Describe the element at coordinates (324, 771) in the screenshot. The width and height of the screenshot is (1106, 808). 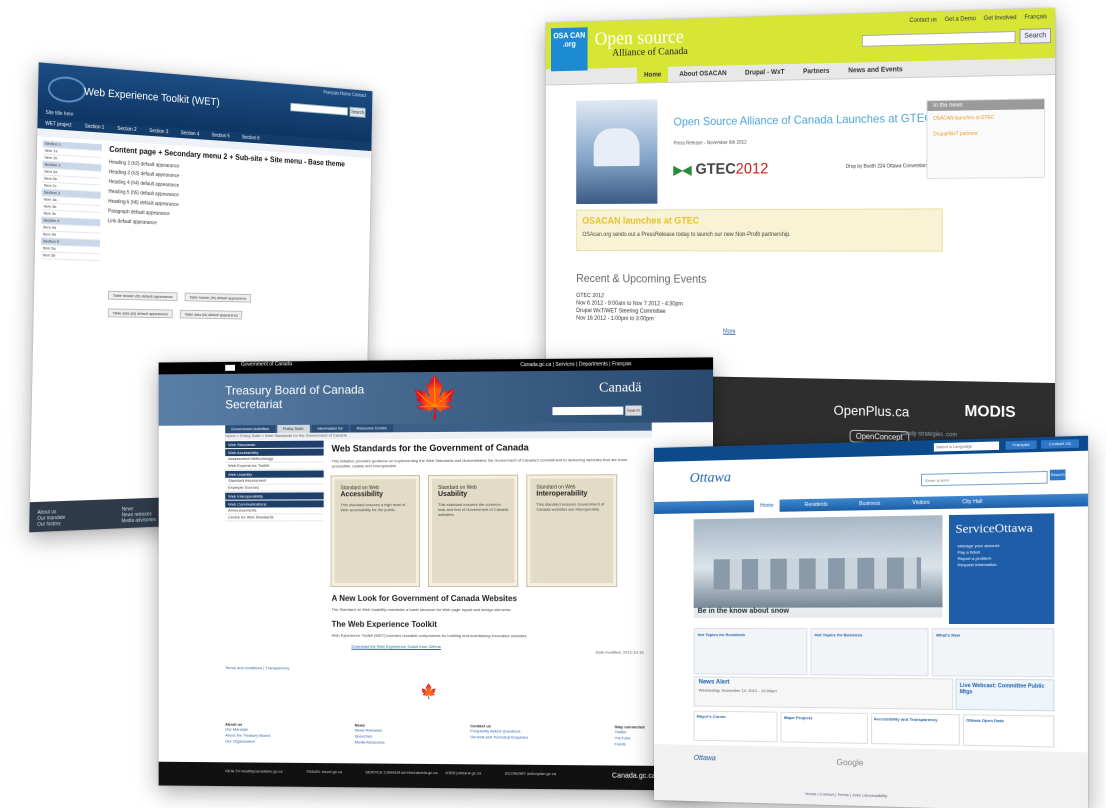
I see `tbs-footer-theme-link: TRAVEL travel.gc.ca` at that location.